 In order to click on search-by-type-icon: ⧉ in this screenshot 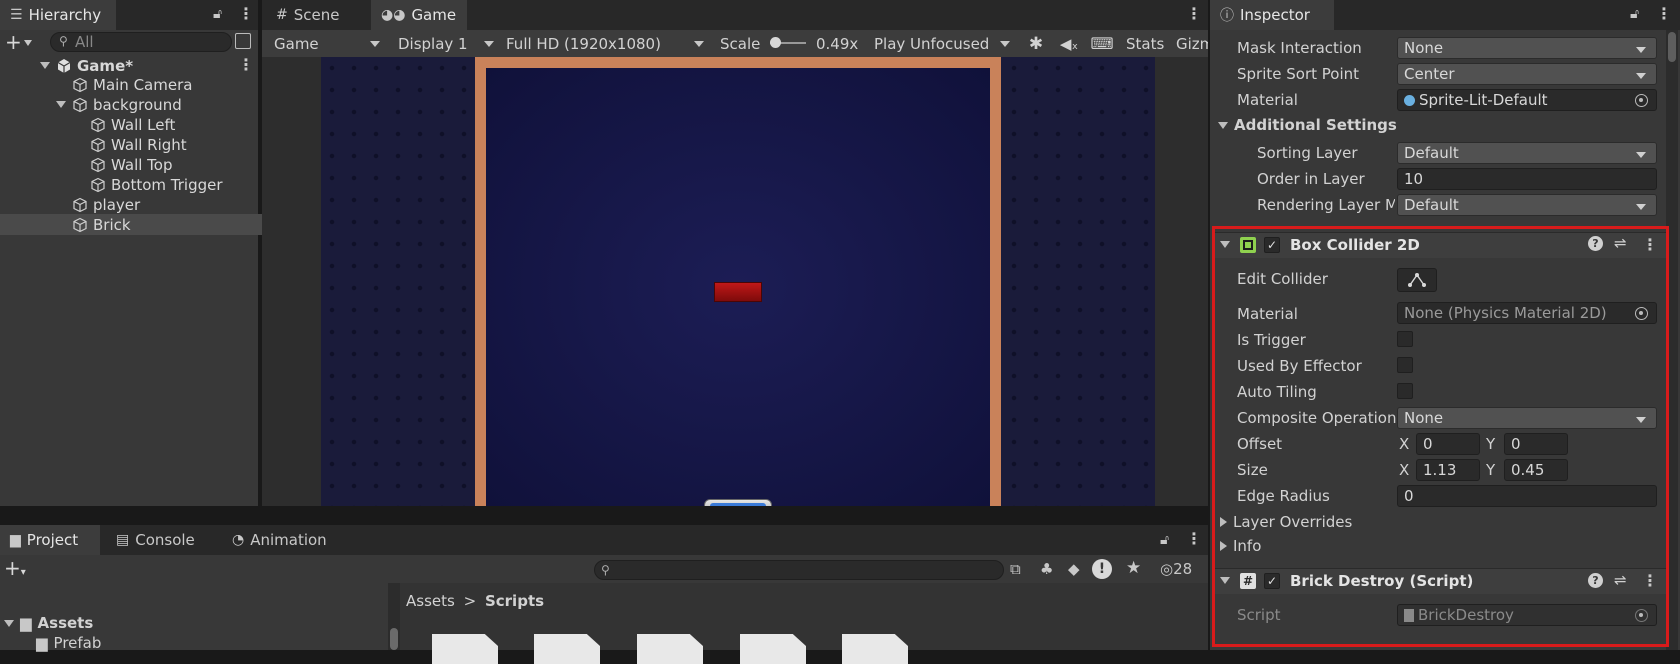, I will do `click(1015, 569)`.